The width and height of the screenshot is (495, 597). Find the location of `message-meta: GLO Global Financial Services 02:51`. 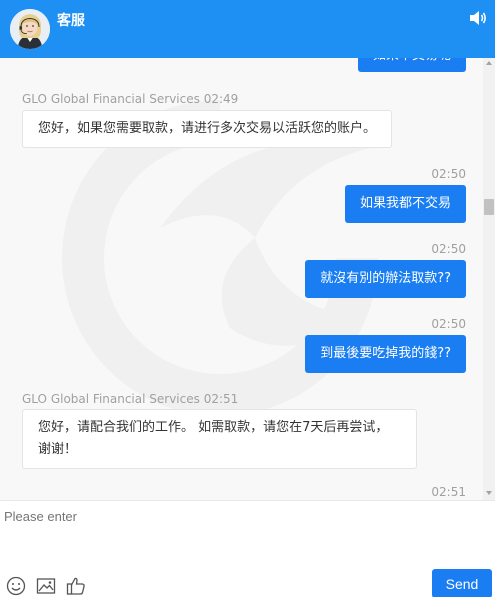

message-meta: GLO Global Financial Services 02:51 is located at coordinates (130, 399).